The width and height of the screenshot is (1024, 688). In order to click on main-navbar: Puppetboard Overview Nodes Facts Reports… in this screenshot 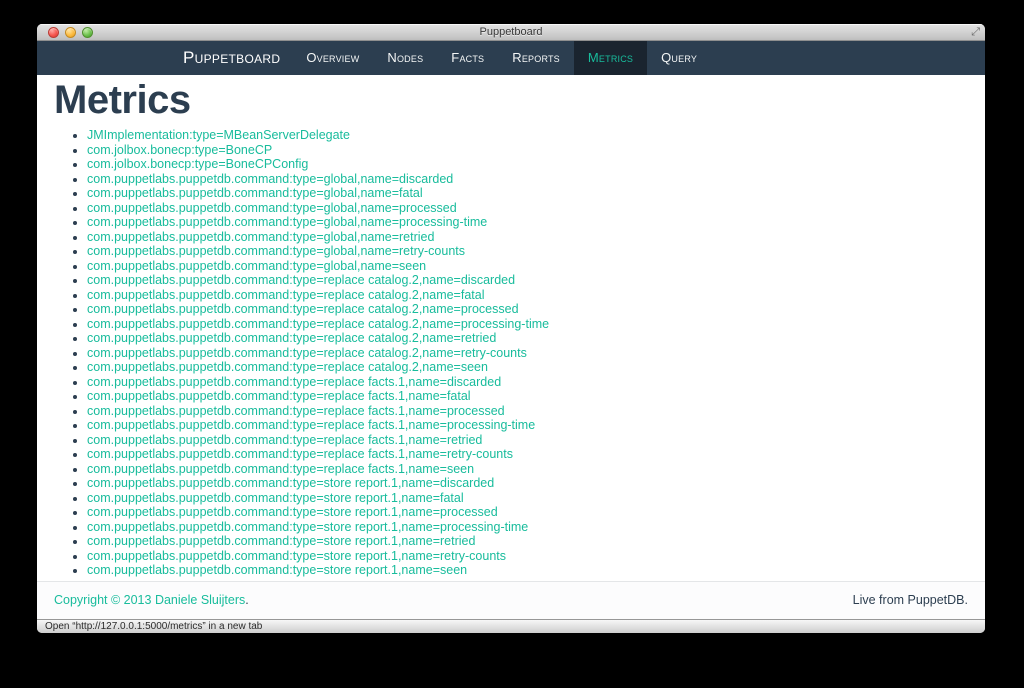, I will do `click(511, 58)`.